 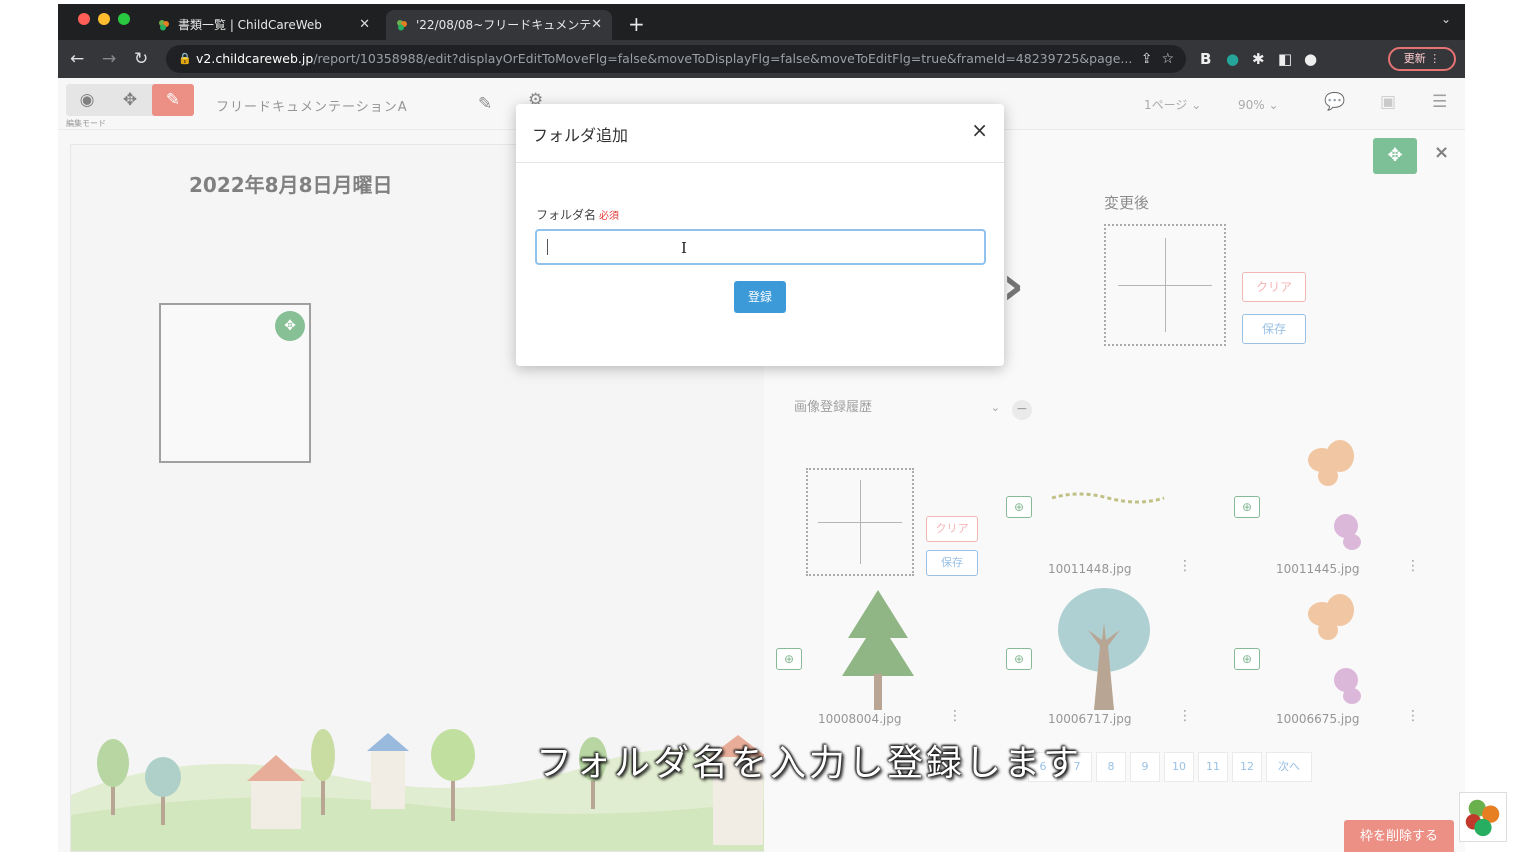 I want to click on sidebar-icon: ◧, so click(x=1285, y=59).